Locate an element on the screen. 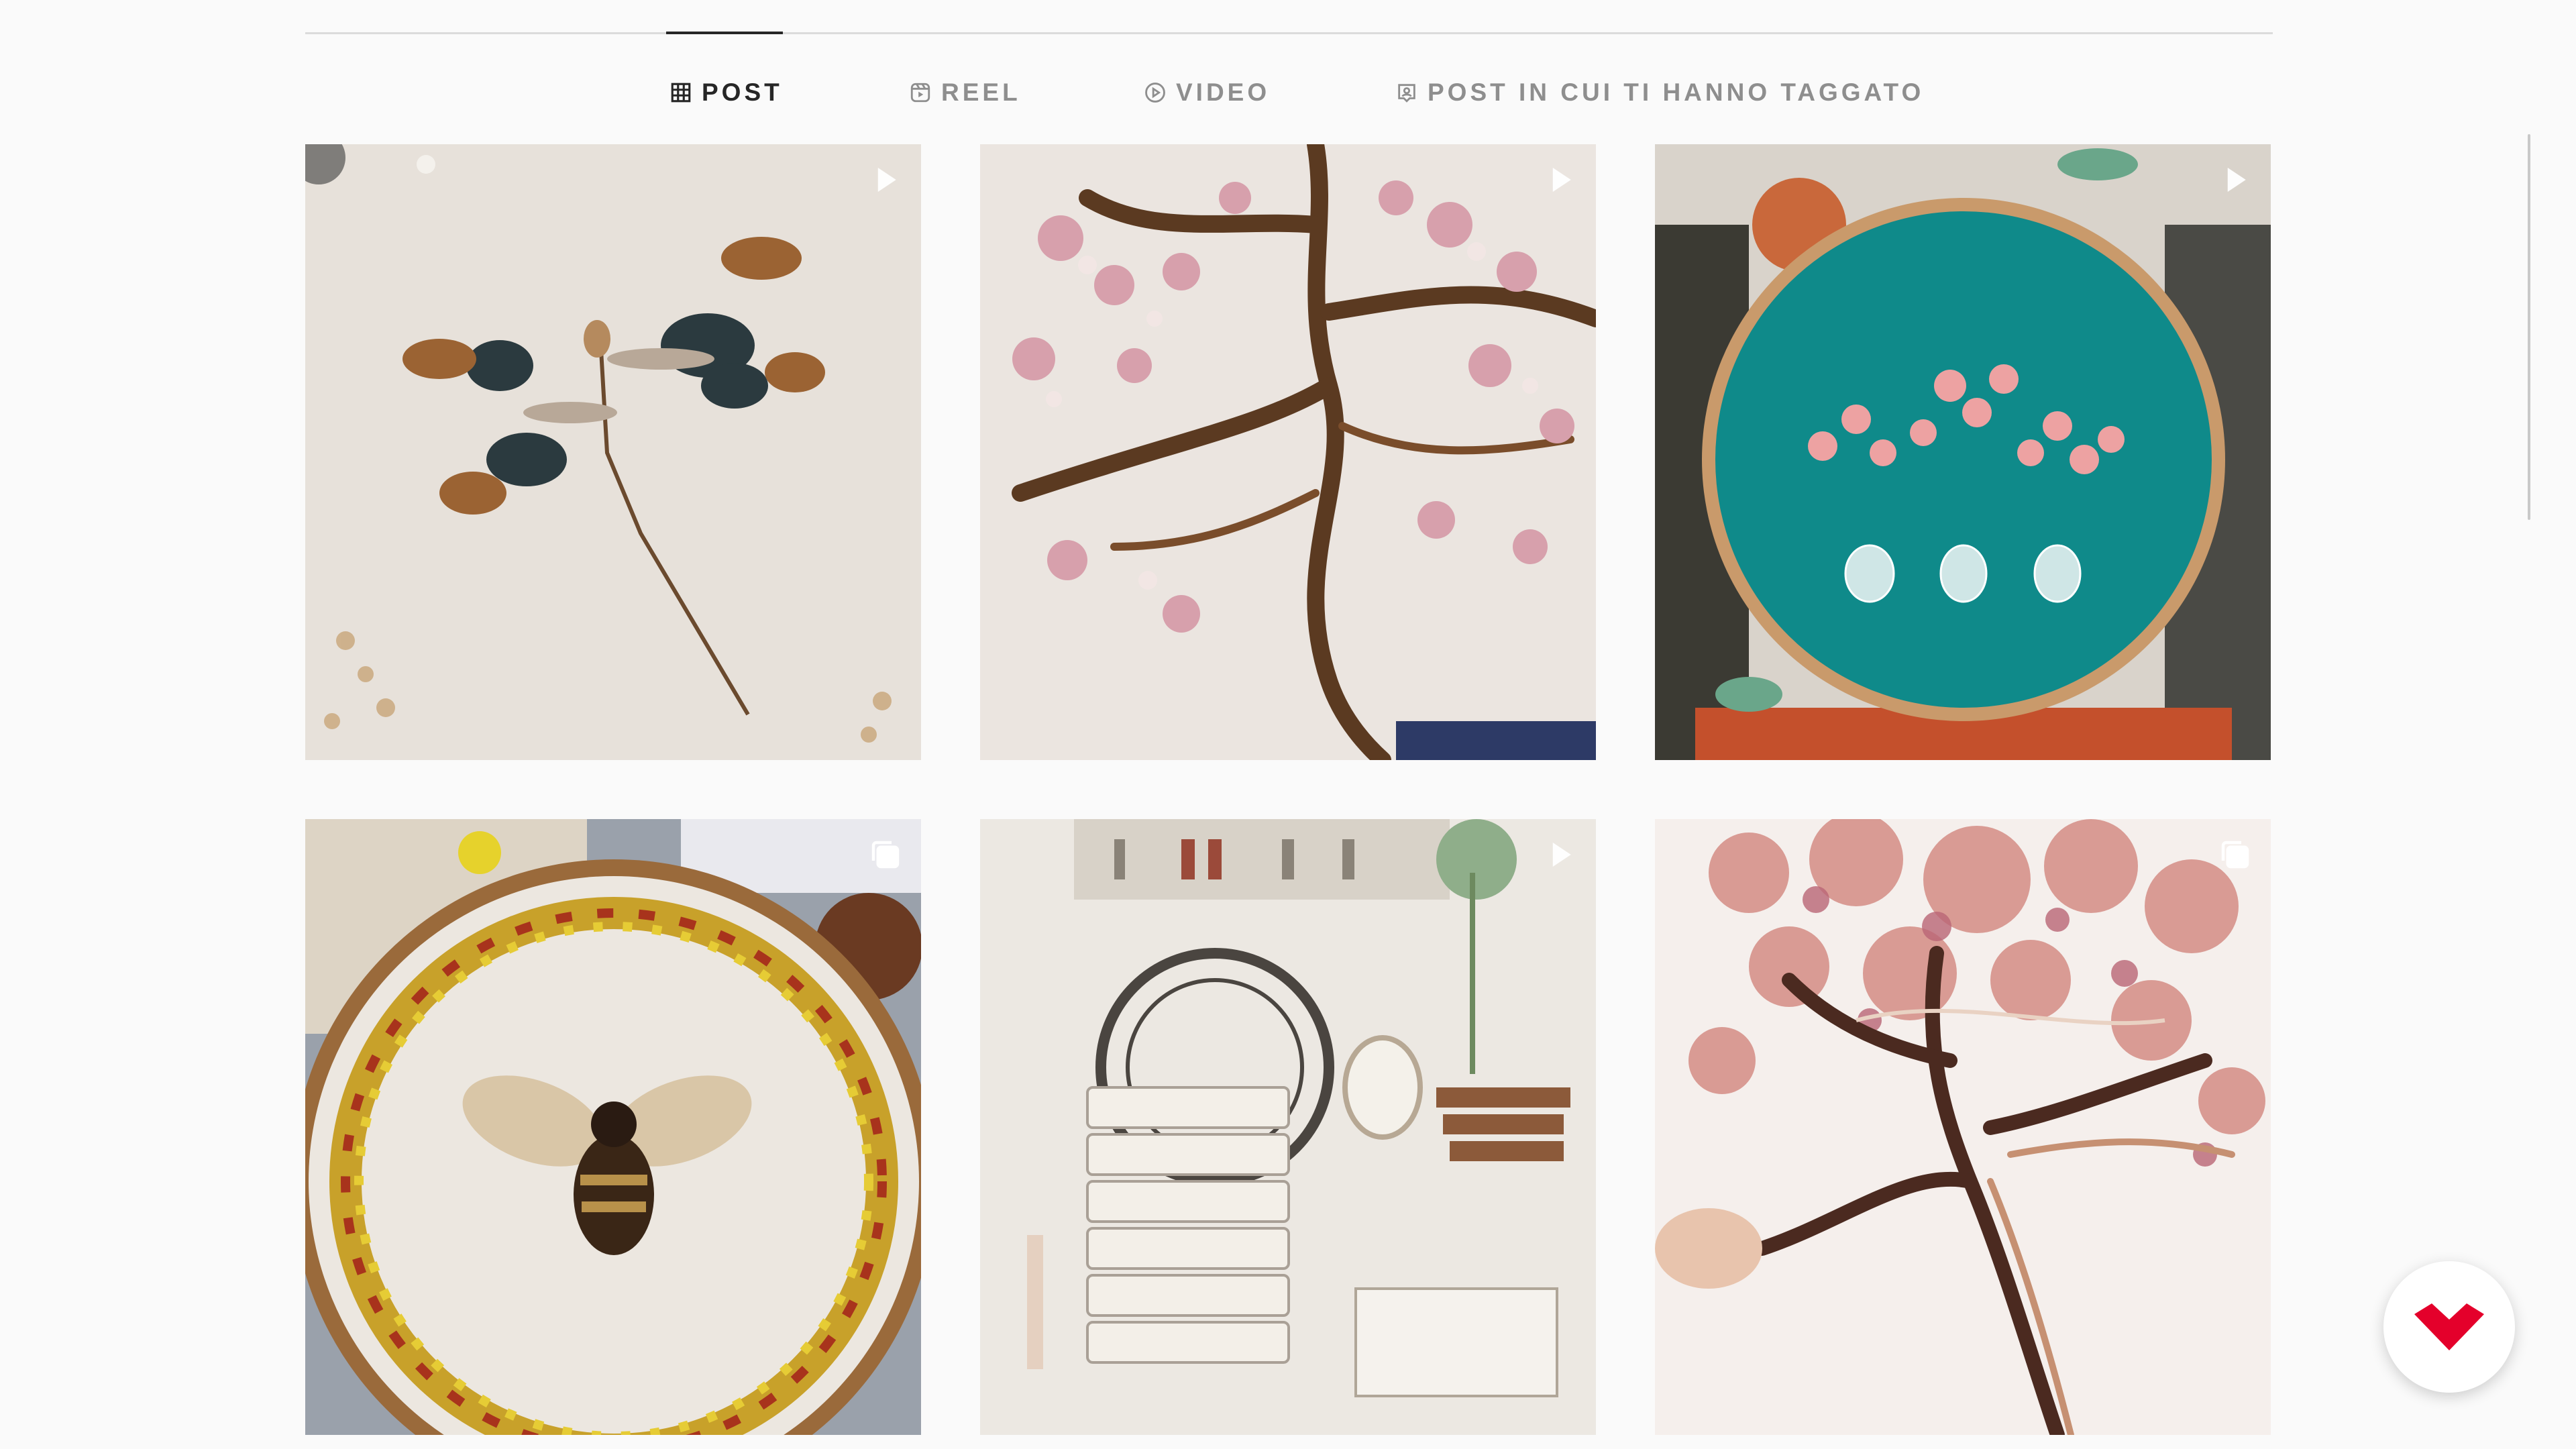  tab-video-label: VIDEO is located at coordinates (1223, 92).